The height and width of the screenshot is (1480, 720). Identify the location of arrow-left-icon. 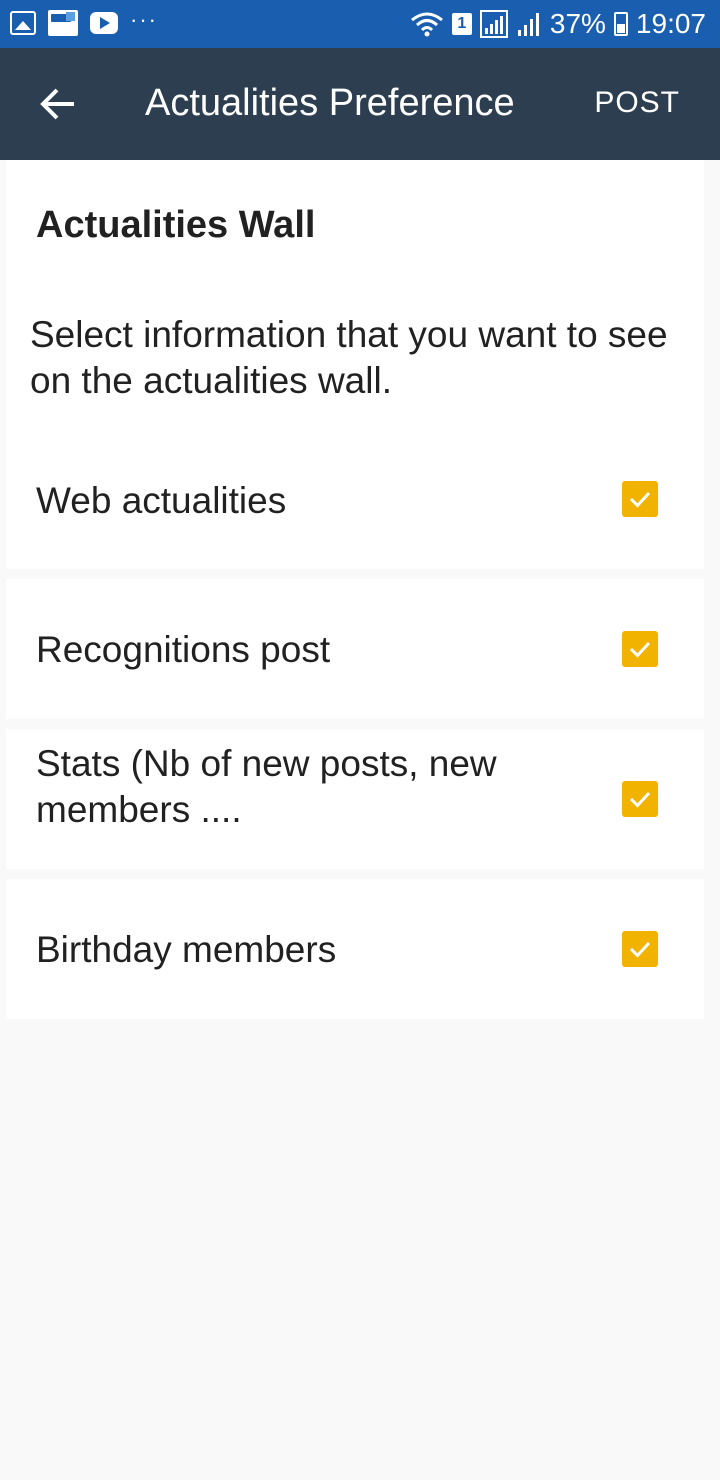
(57, 104).